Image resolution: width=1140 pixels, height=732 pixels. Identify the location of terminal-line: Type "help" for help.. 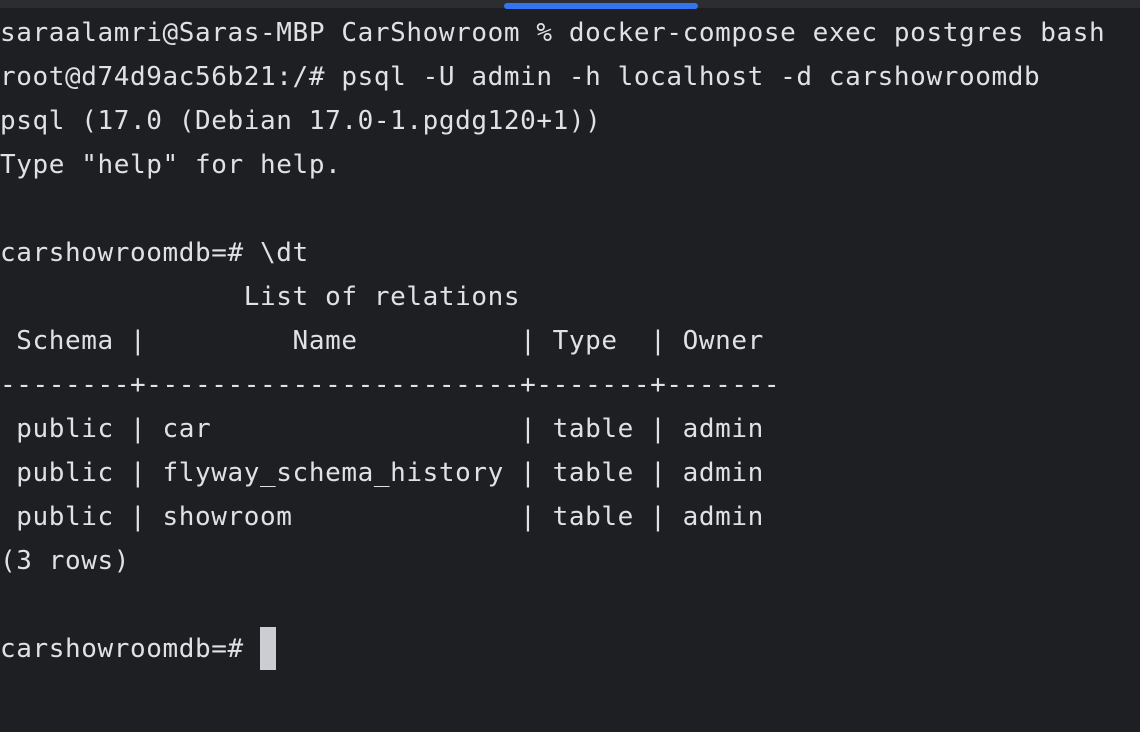
(171, 165).